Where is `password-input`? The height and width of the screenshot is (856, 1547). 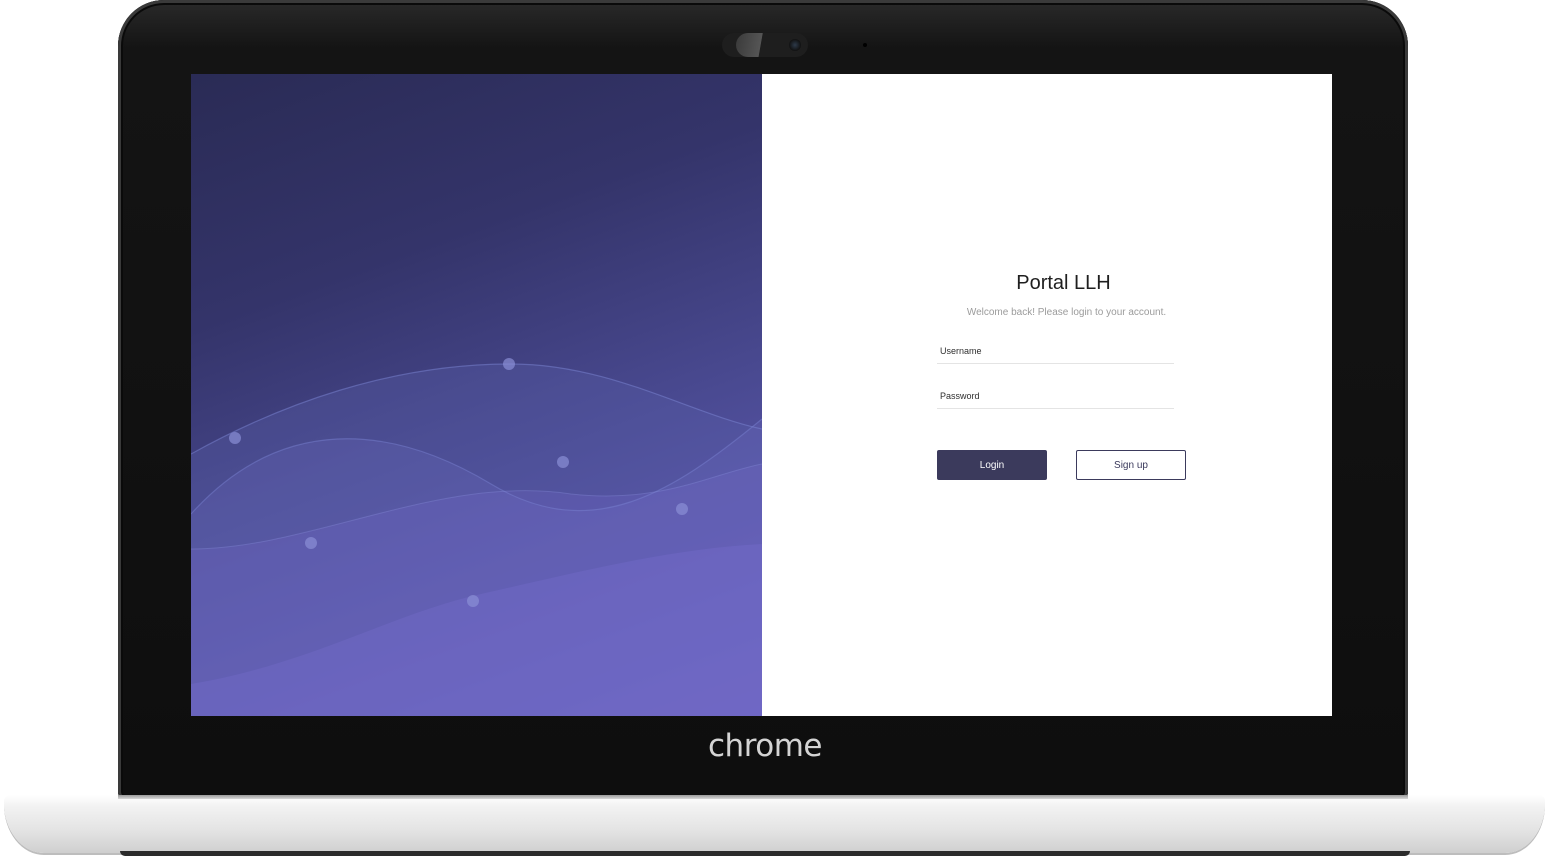 password-input is located at coordinates (1057, 396).